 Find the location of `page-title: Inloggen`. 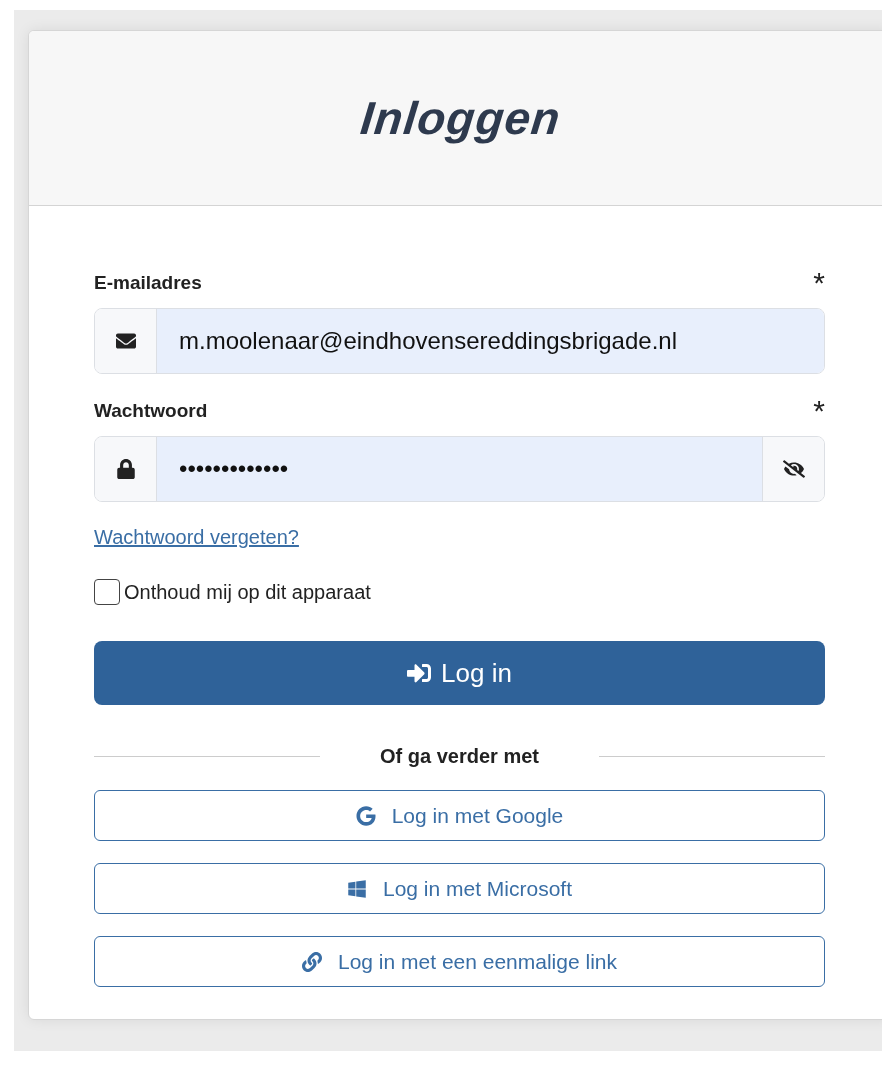

page-title: Inloggen is located at coordinates (460, 118).